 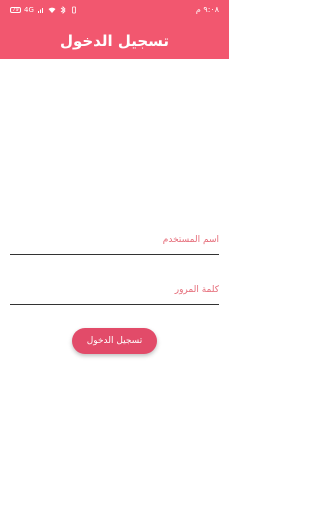 I want to click on username-field, so click(x=116, y=240).